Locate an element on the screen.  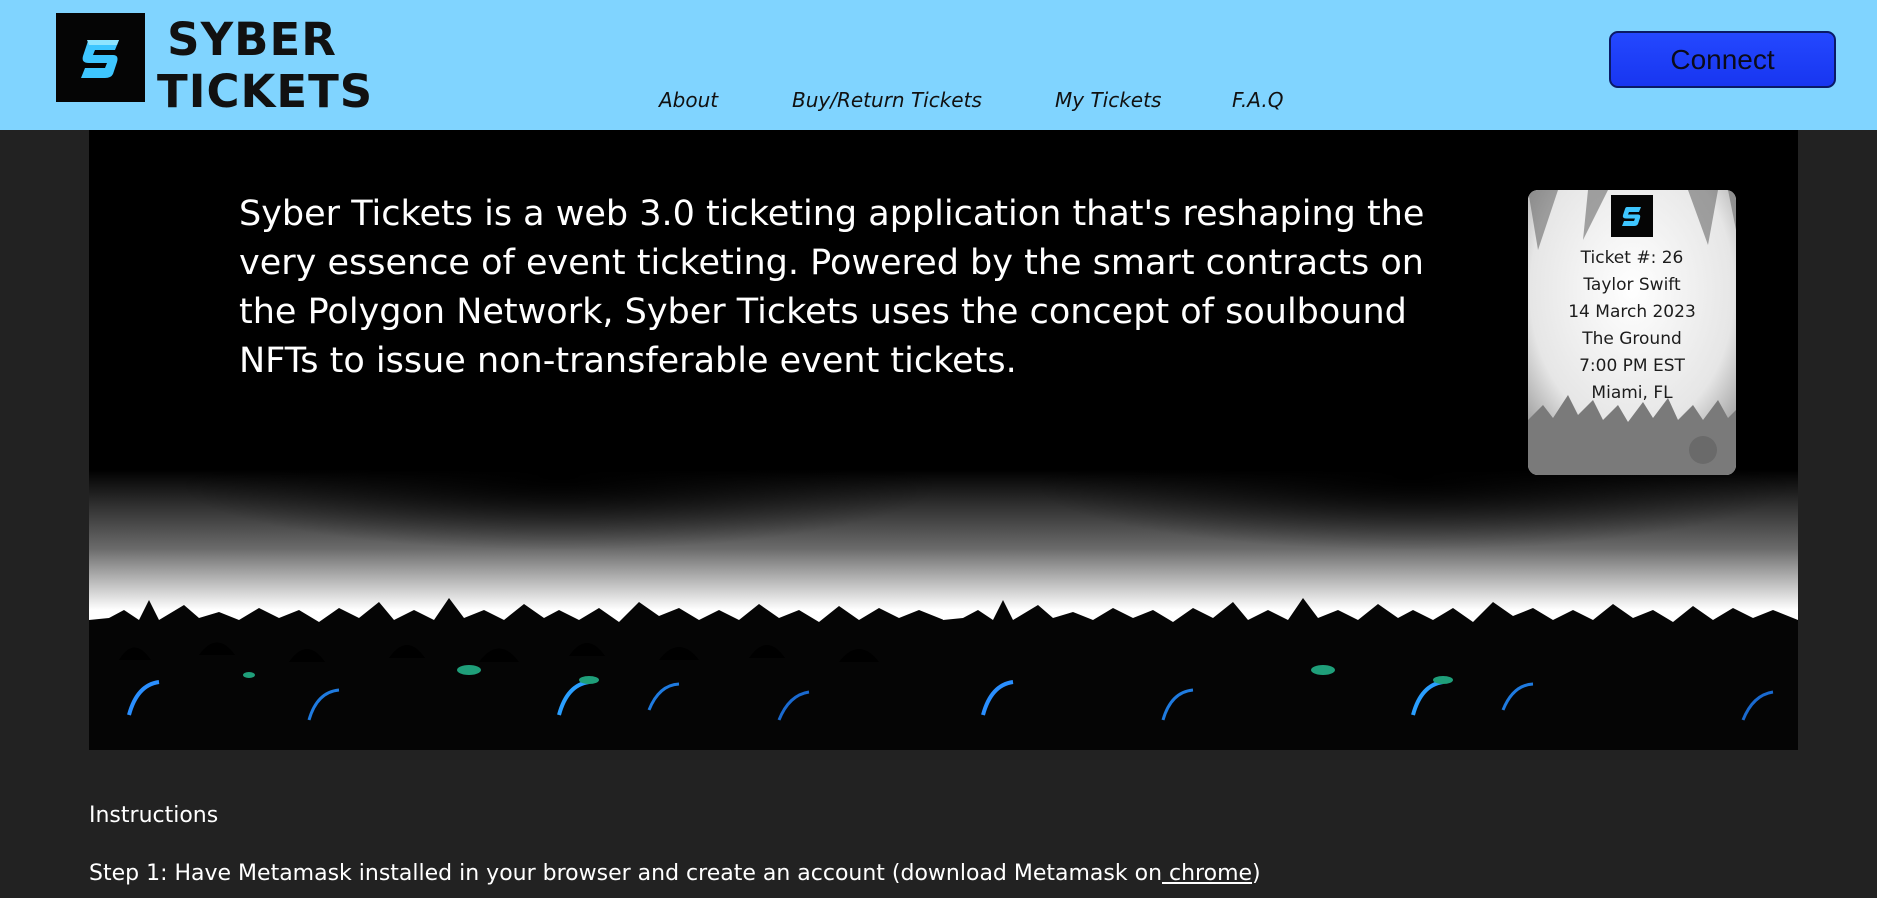
chrome-download-link: chrome is located at coordinates (1207, 873).